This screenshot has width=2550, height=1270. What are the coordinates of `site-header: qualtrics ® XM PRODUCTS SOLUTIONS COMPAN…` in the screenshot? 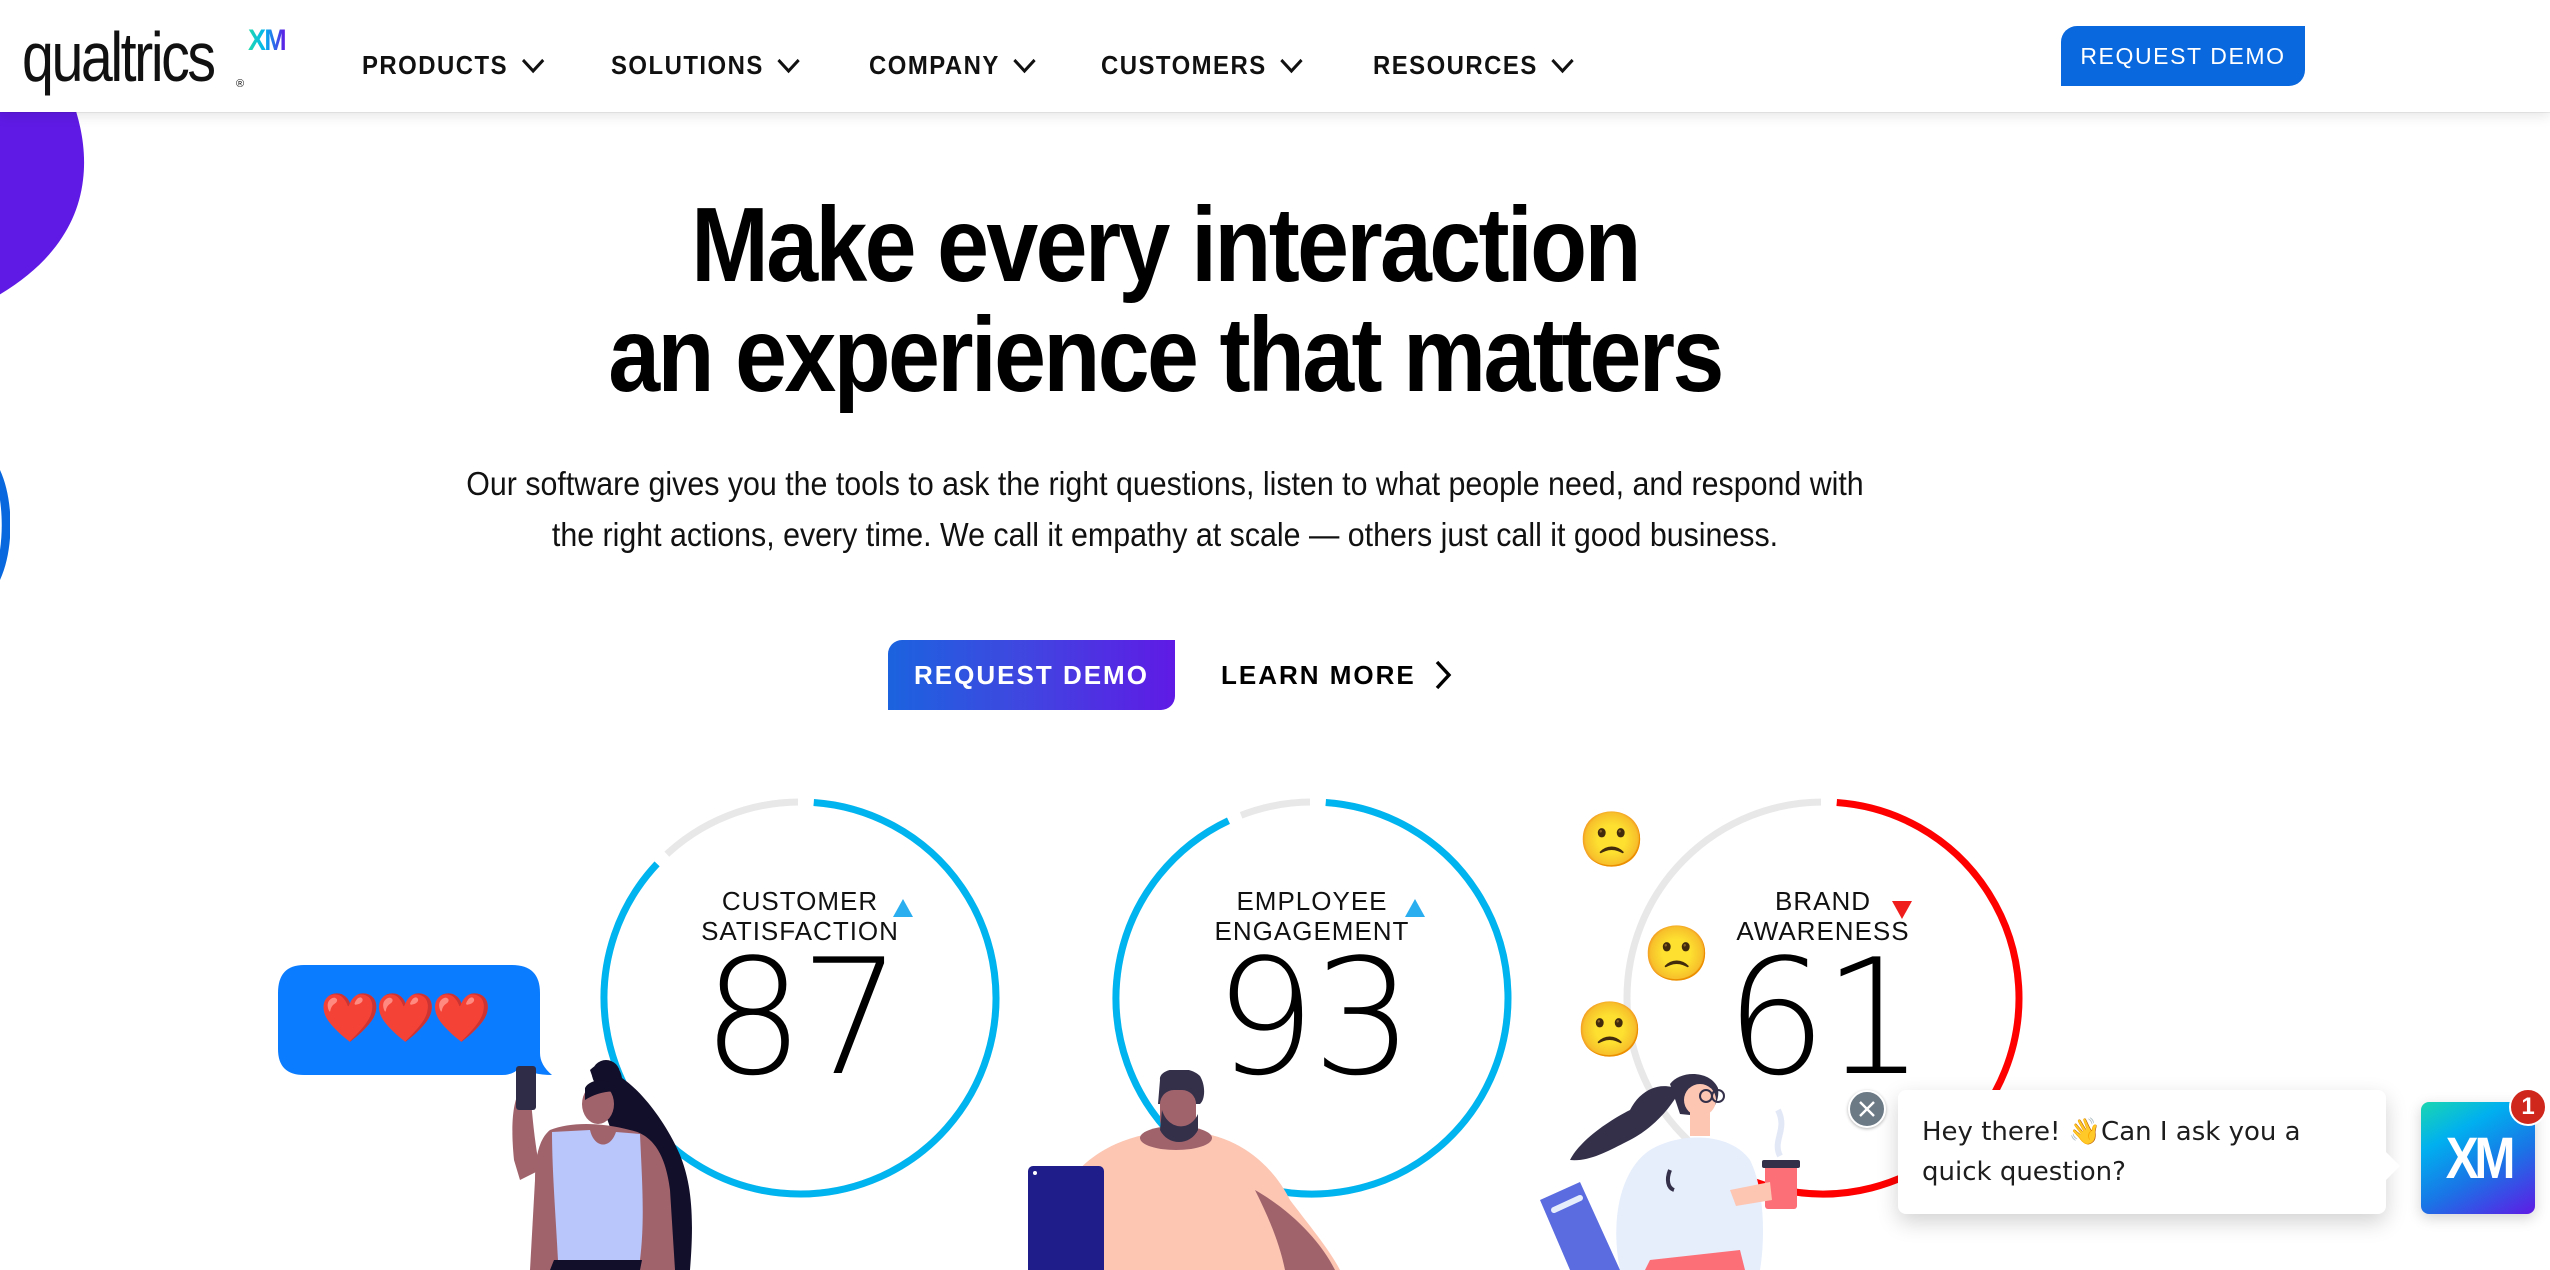 It's located at (1275, 56).